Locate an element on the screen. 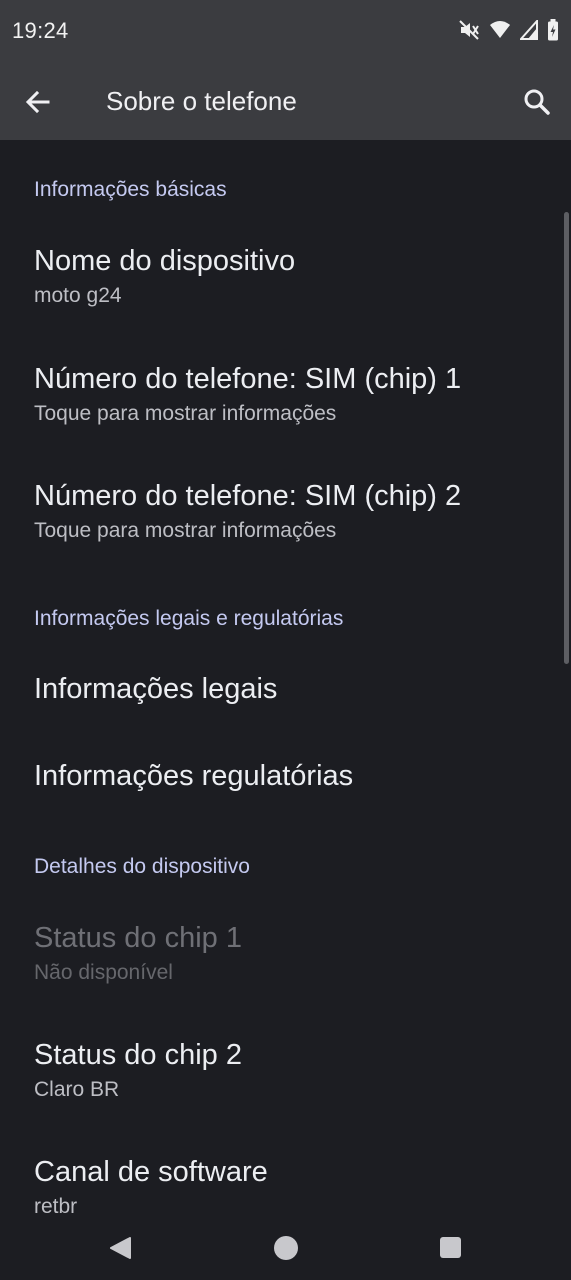 This screenshot has width=571, height=1280. pref-title: Informações regulatórias is located at coordinates (194, 776).